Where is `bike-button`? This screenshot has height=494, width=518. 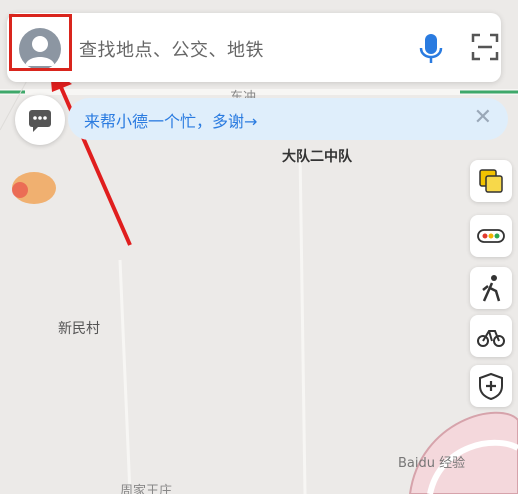
bike-button is located at coordinates (491, 336).